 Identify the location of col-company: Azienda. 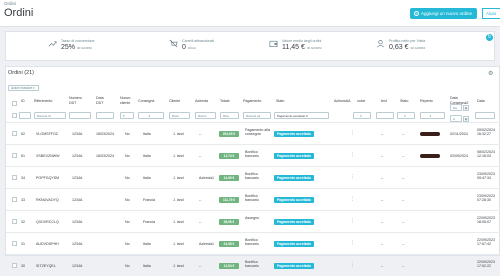
(201, 101).